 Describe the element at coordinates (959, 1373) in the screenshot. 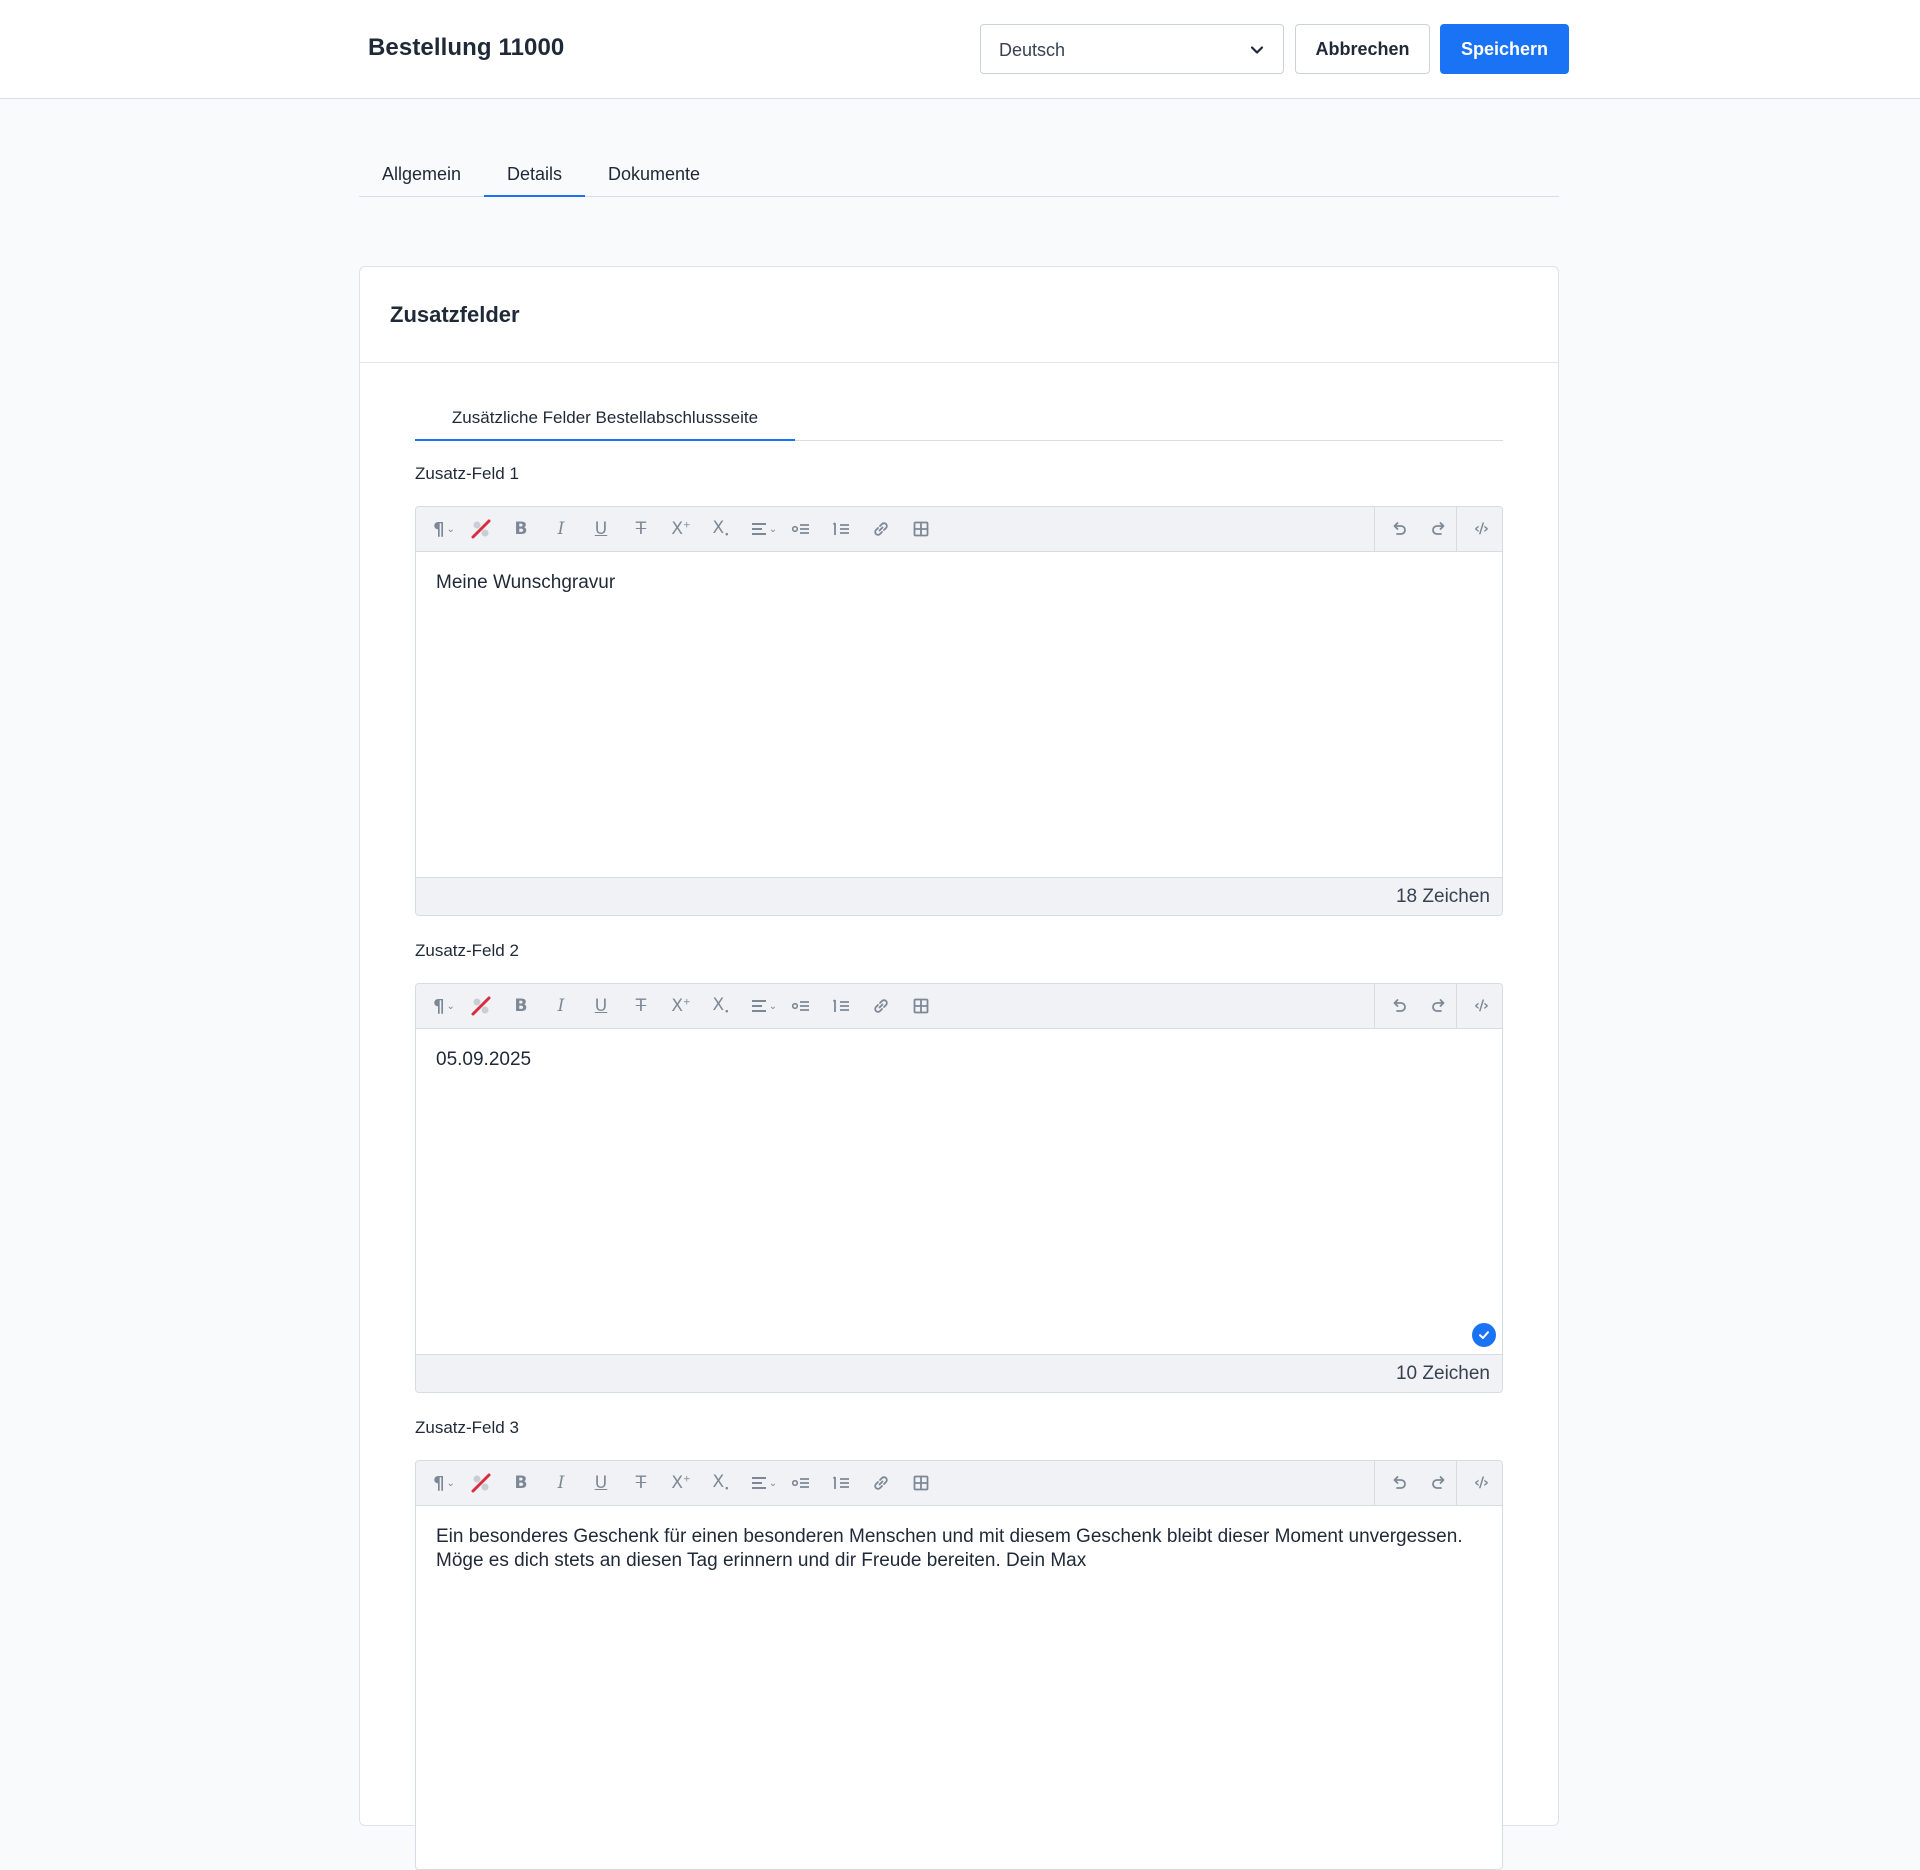

I see `editor-footer: 10 Zeichen` at that location.